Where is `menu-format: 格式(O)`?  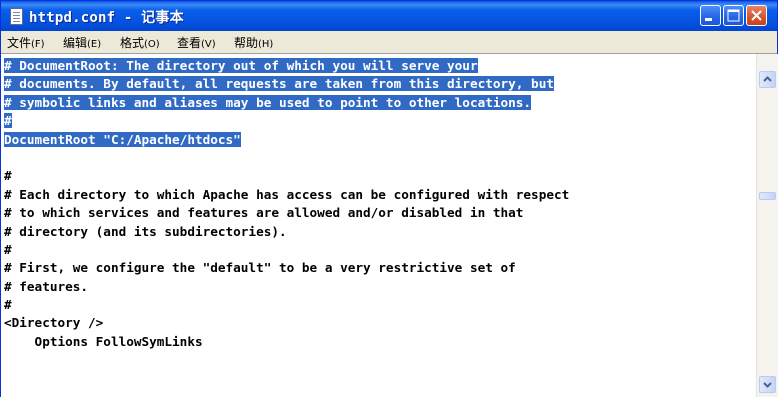 menu-format: 格式(O) is located at coordinates (140, 42).